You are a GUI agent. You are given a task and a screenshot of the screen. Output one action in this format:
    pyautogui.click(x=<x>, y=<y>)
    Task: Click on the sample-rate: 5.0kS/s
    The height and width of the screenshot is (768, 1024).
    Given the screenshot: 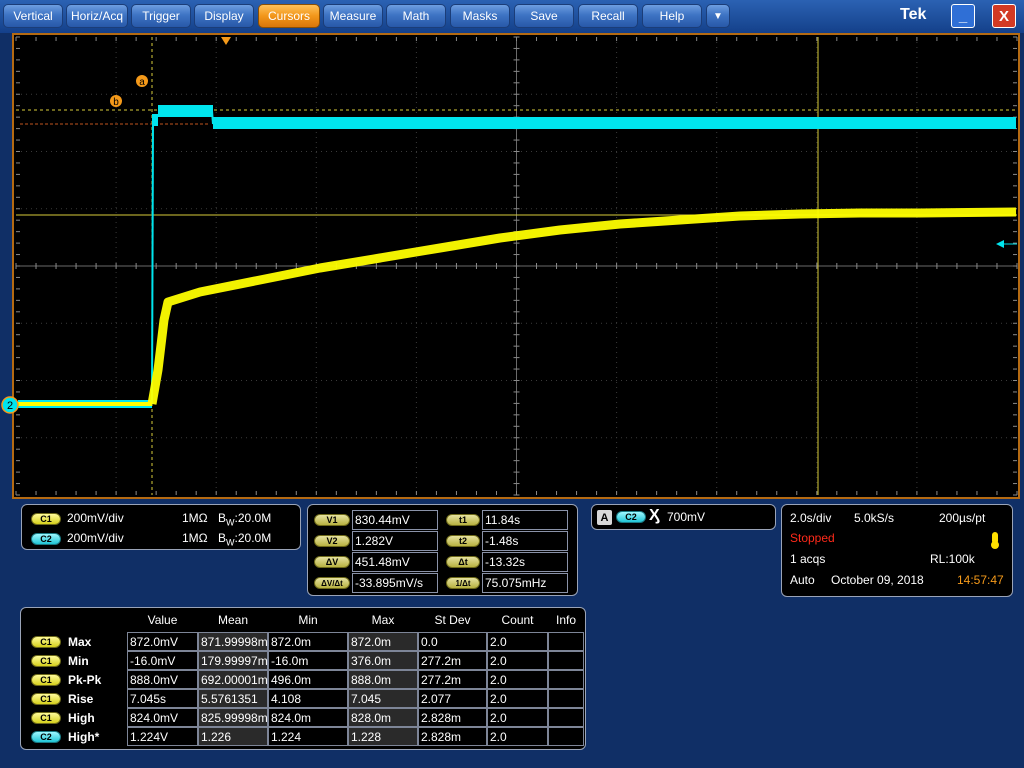 What is the action you would take?
    pyautogui.click(x=874, y=518)
    